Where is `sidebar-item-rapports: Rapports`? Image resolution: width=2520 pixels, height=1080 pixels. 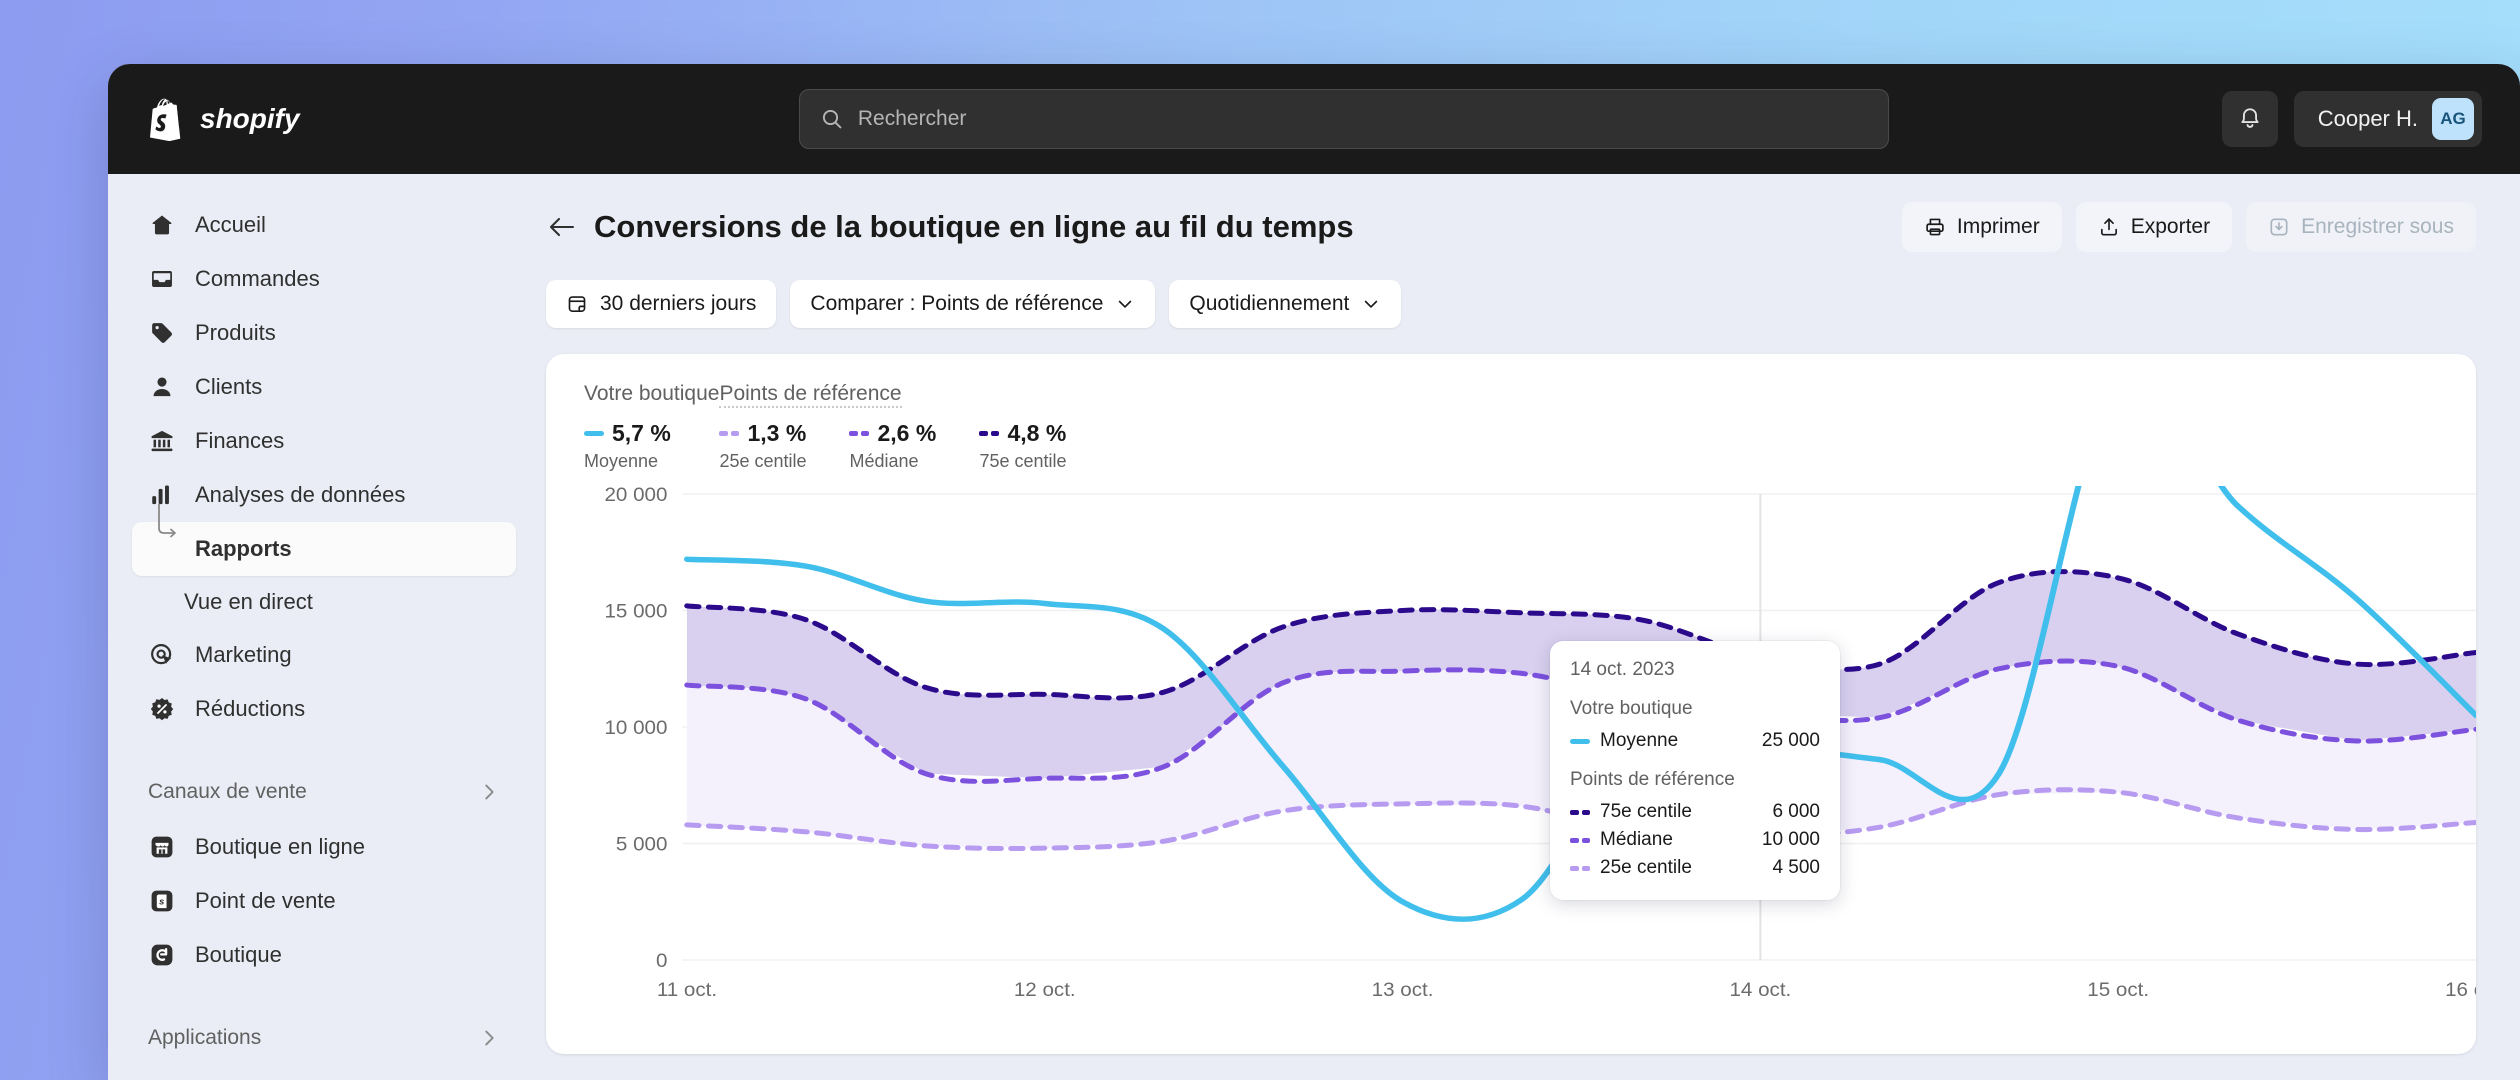
sidebar-item-rapports: Rapports is located at coordinates (324, 540).